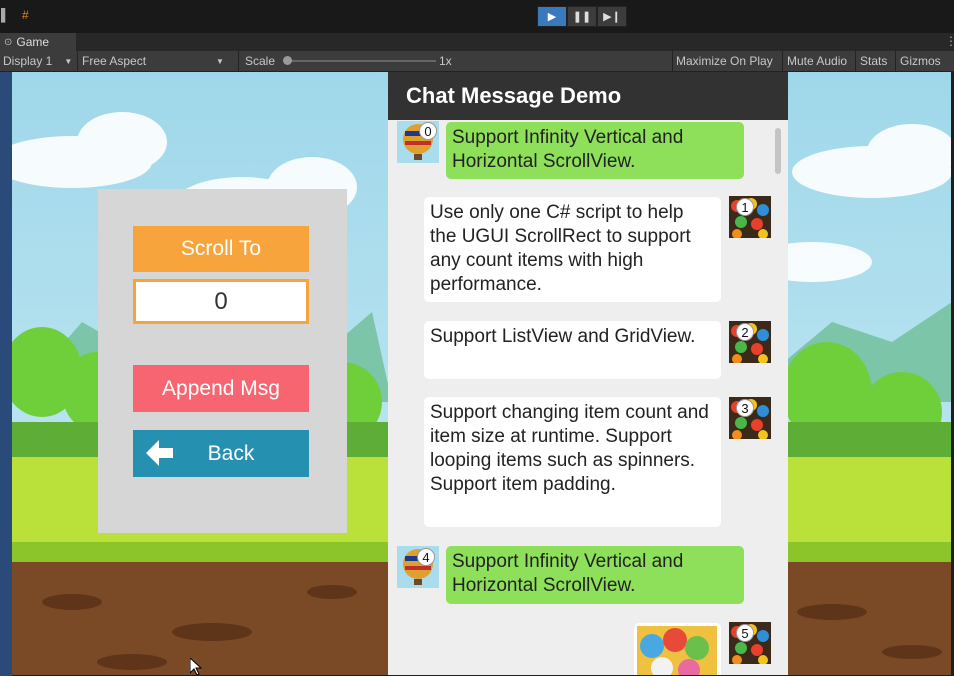  Describe the element at coordinates (222, 361) in the screenshot. I see `control-panel: Scroll To 0 Append Msg Back` at that location.